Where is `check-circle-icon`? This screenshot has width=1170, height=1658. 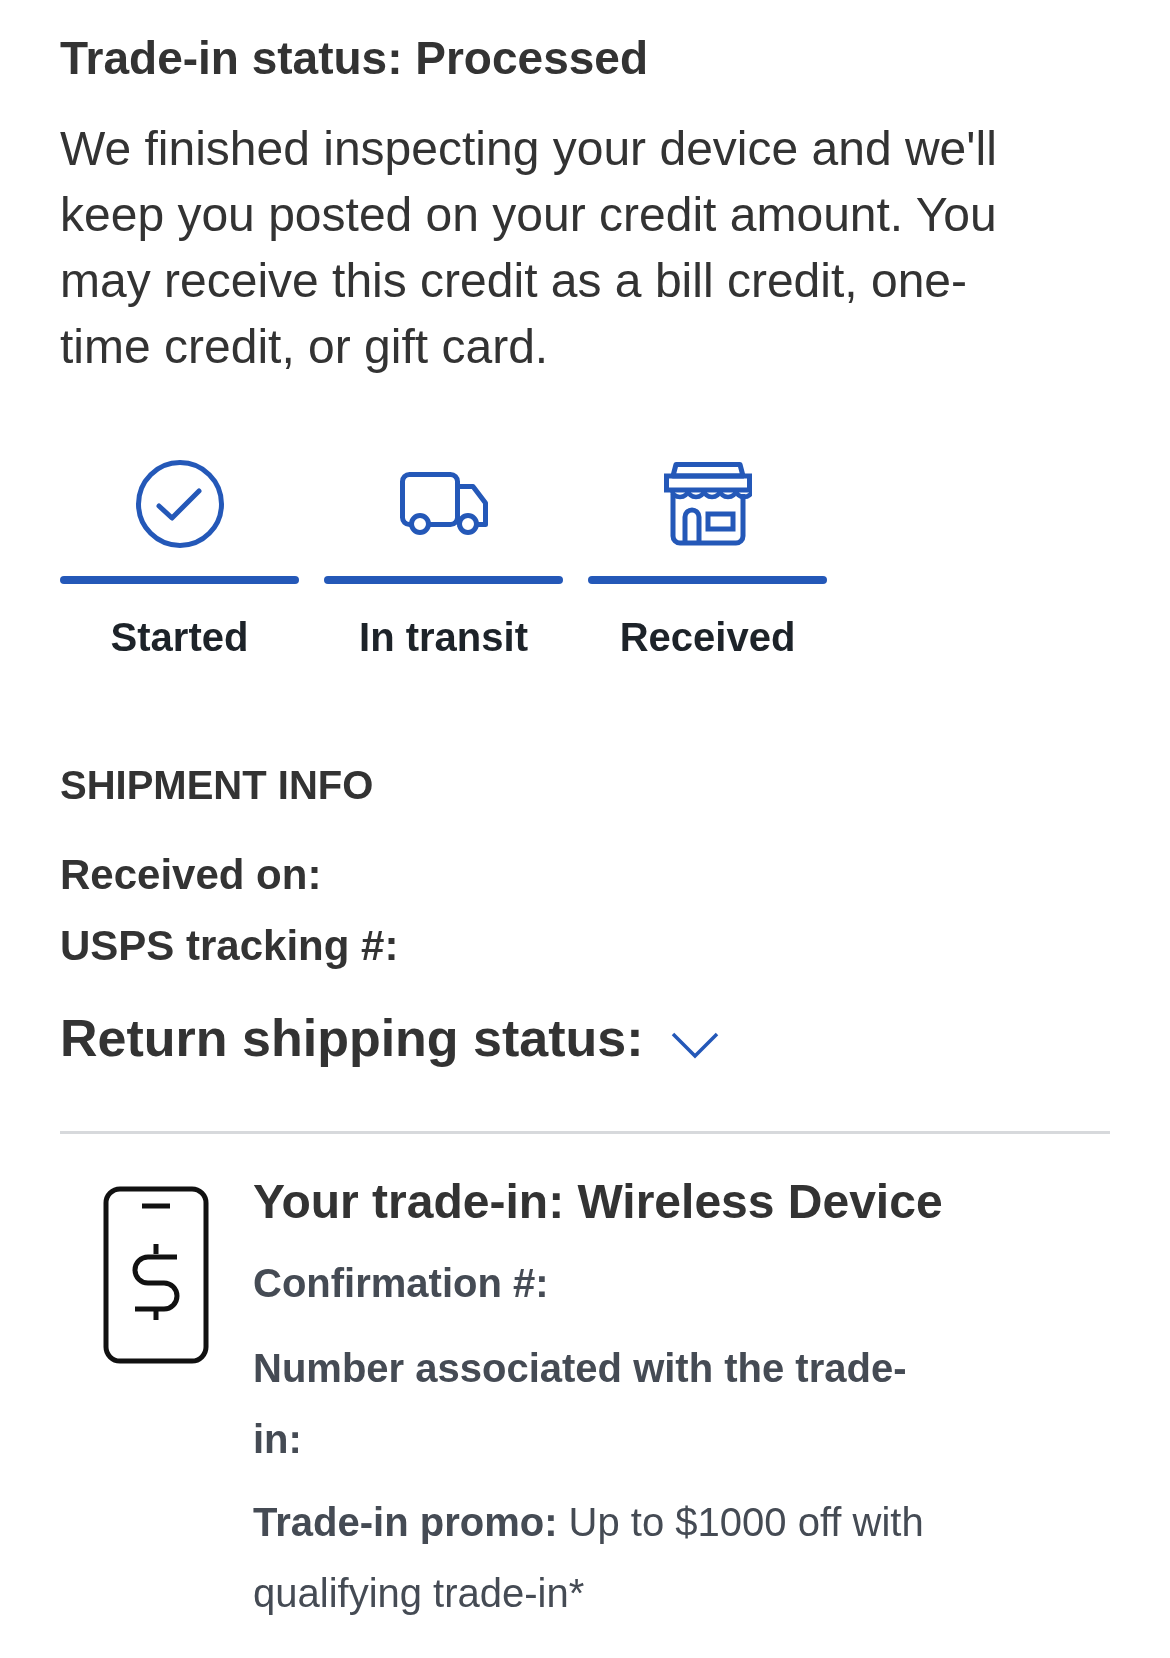
check-circle-icon is located at coordinates (179, 504).